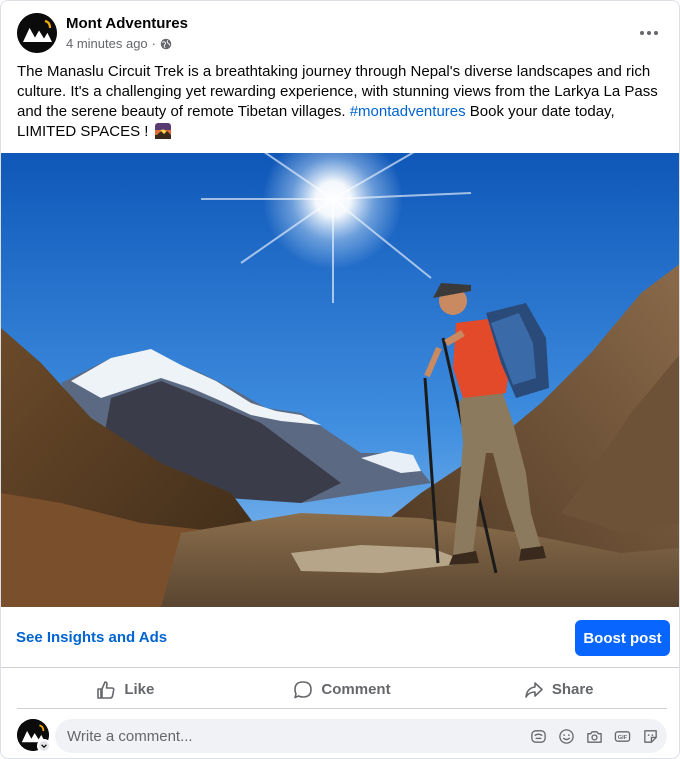 This screenshot has width=680, height=759. I want to click on sunrise-emoji-icon, so click(162, 131).